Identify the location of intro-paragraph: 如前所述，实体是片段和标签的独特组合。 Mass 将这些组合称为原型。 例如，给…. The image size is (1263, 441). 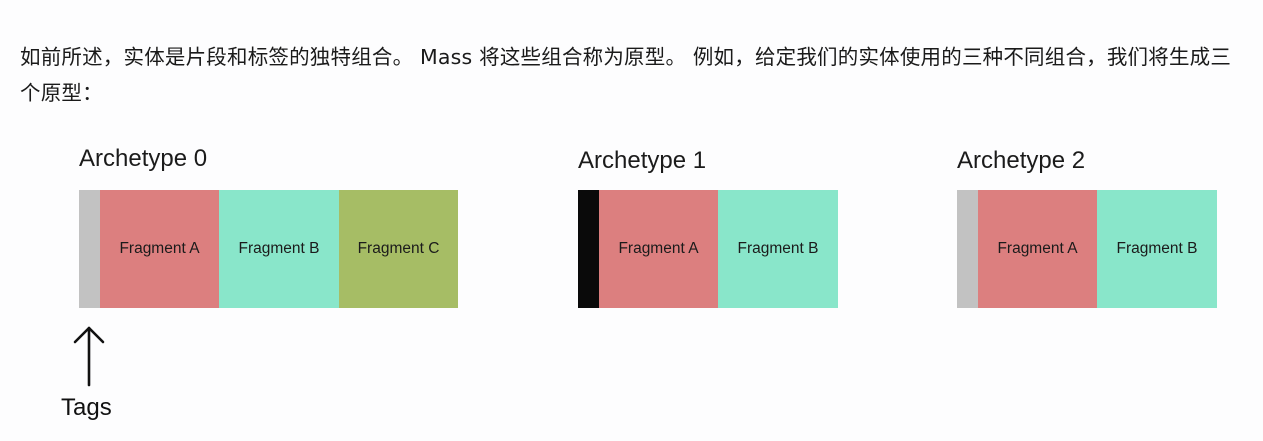
(626, 74).